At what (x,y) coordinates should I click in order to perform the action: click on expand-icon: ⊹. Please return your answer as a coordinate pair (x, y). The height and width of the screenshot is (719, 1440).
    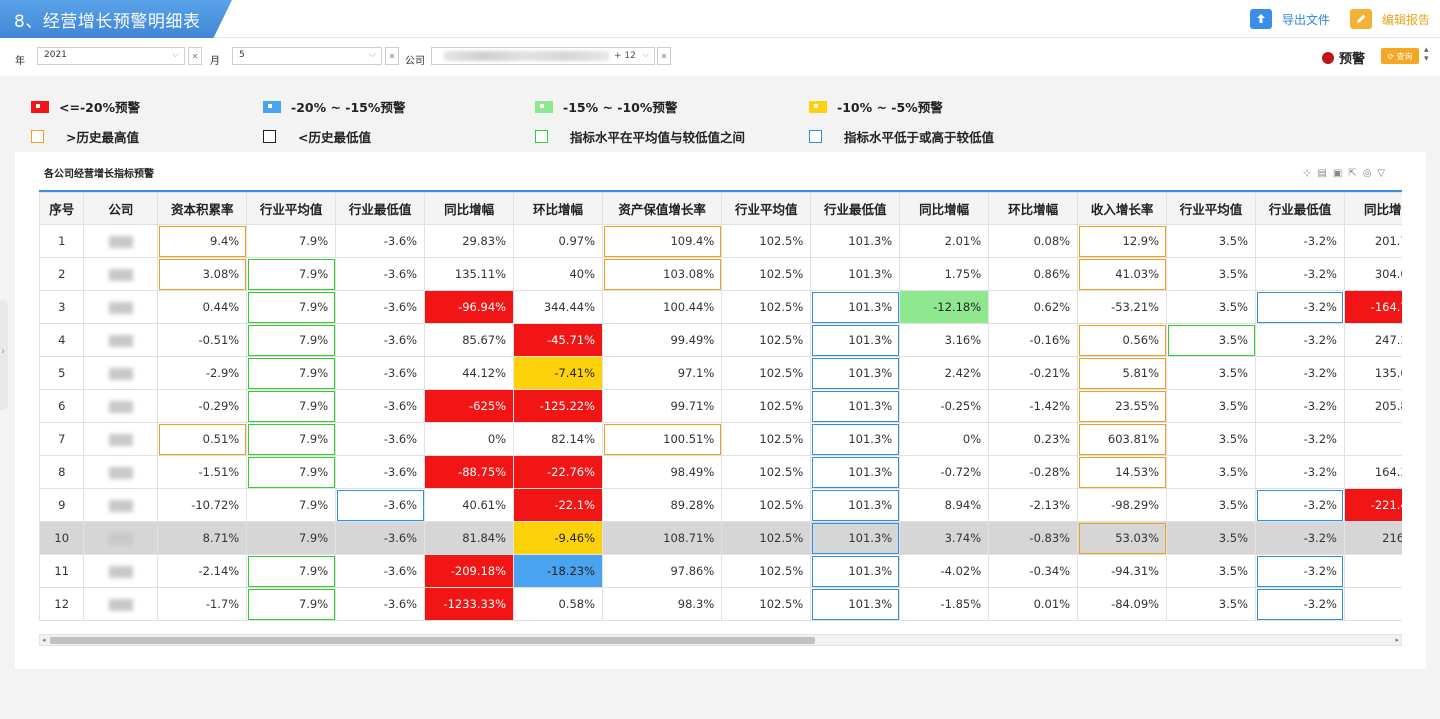
    Looking at the image, I should click on (1307, 173).